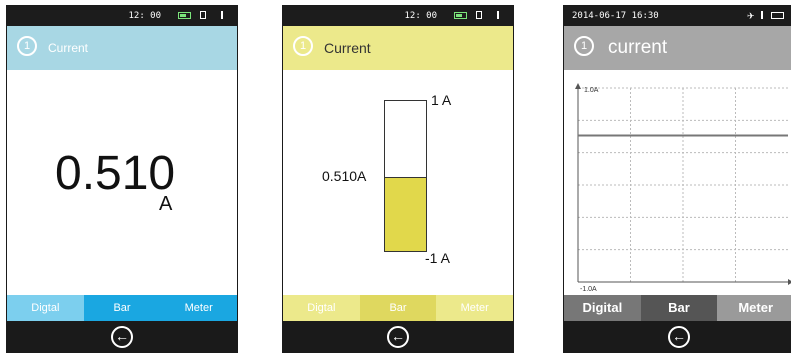  What do you see at coordinates (344, 176) in the screenshot?
I see `bar-value-label: 0.510A` at bounding box center [344, 176].